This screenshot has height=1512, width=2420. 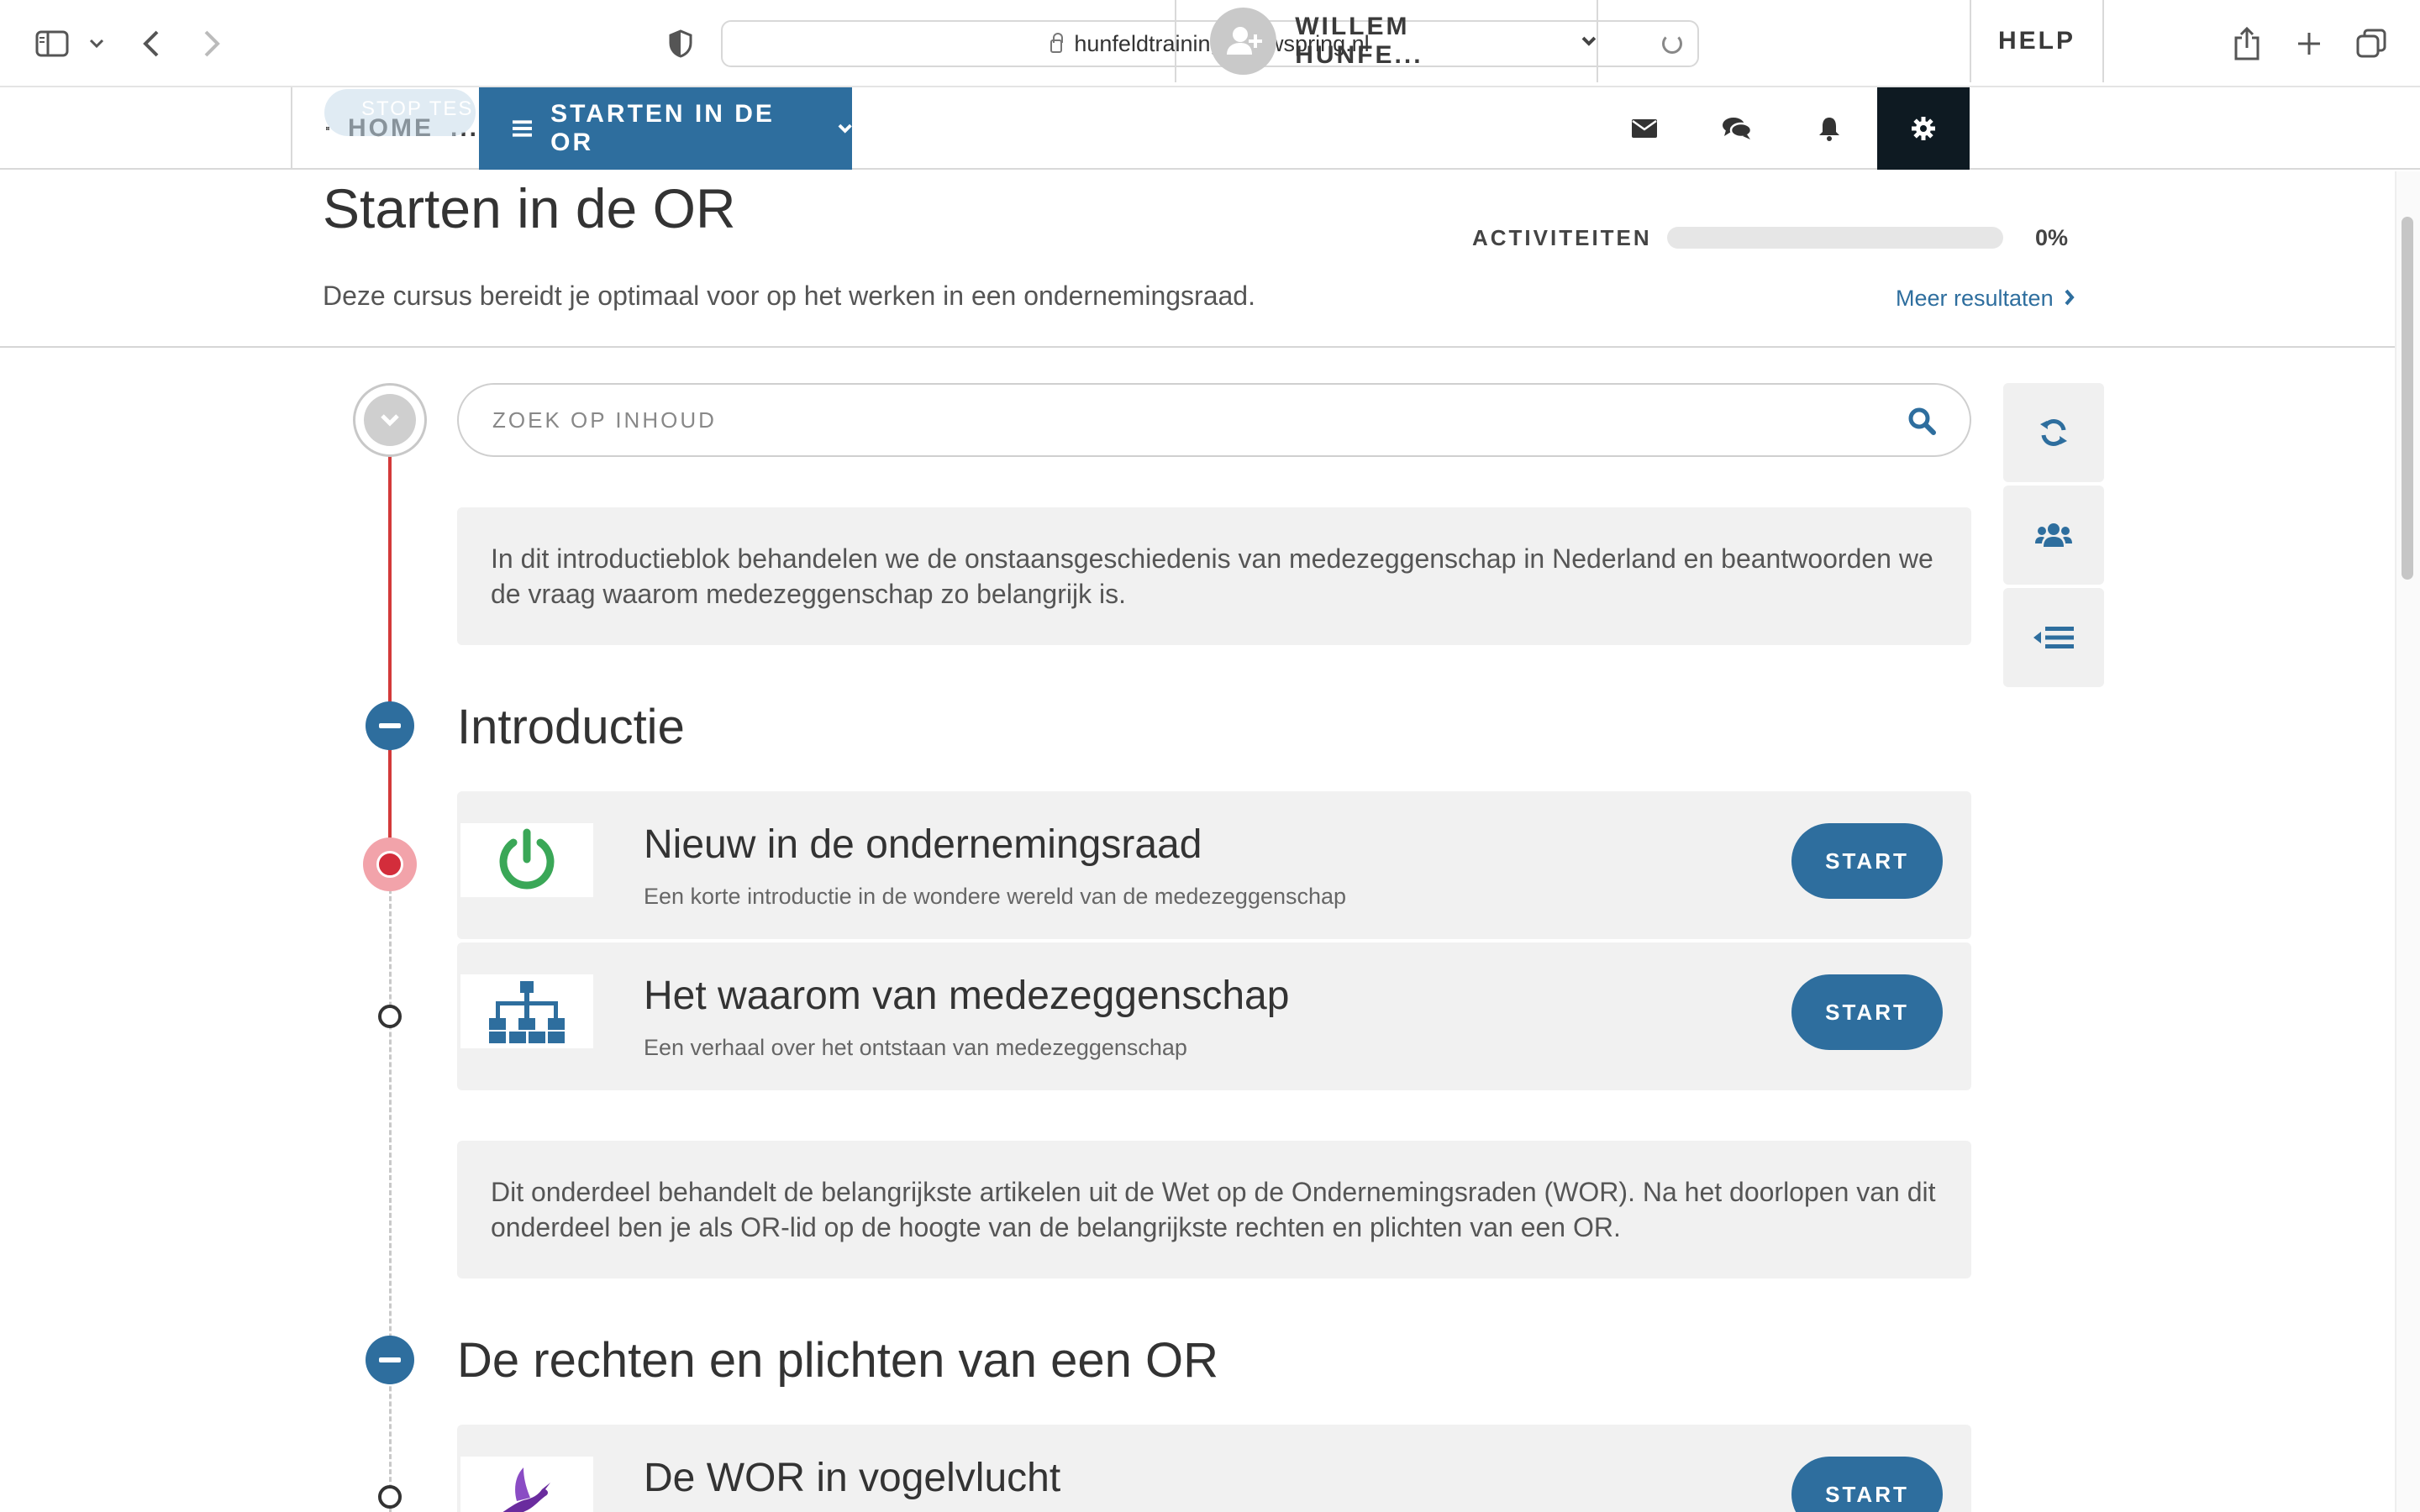 I want to click on scrollbar-thumb, so click(x=2407, y=398).